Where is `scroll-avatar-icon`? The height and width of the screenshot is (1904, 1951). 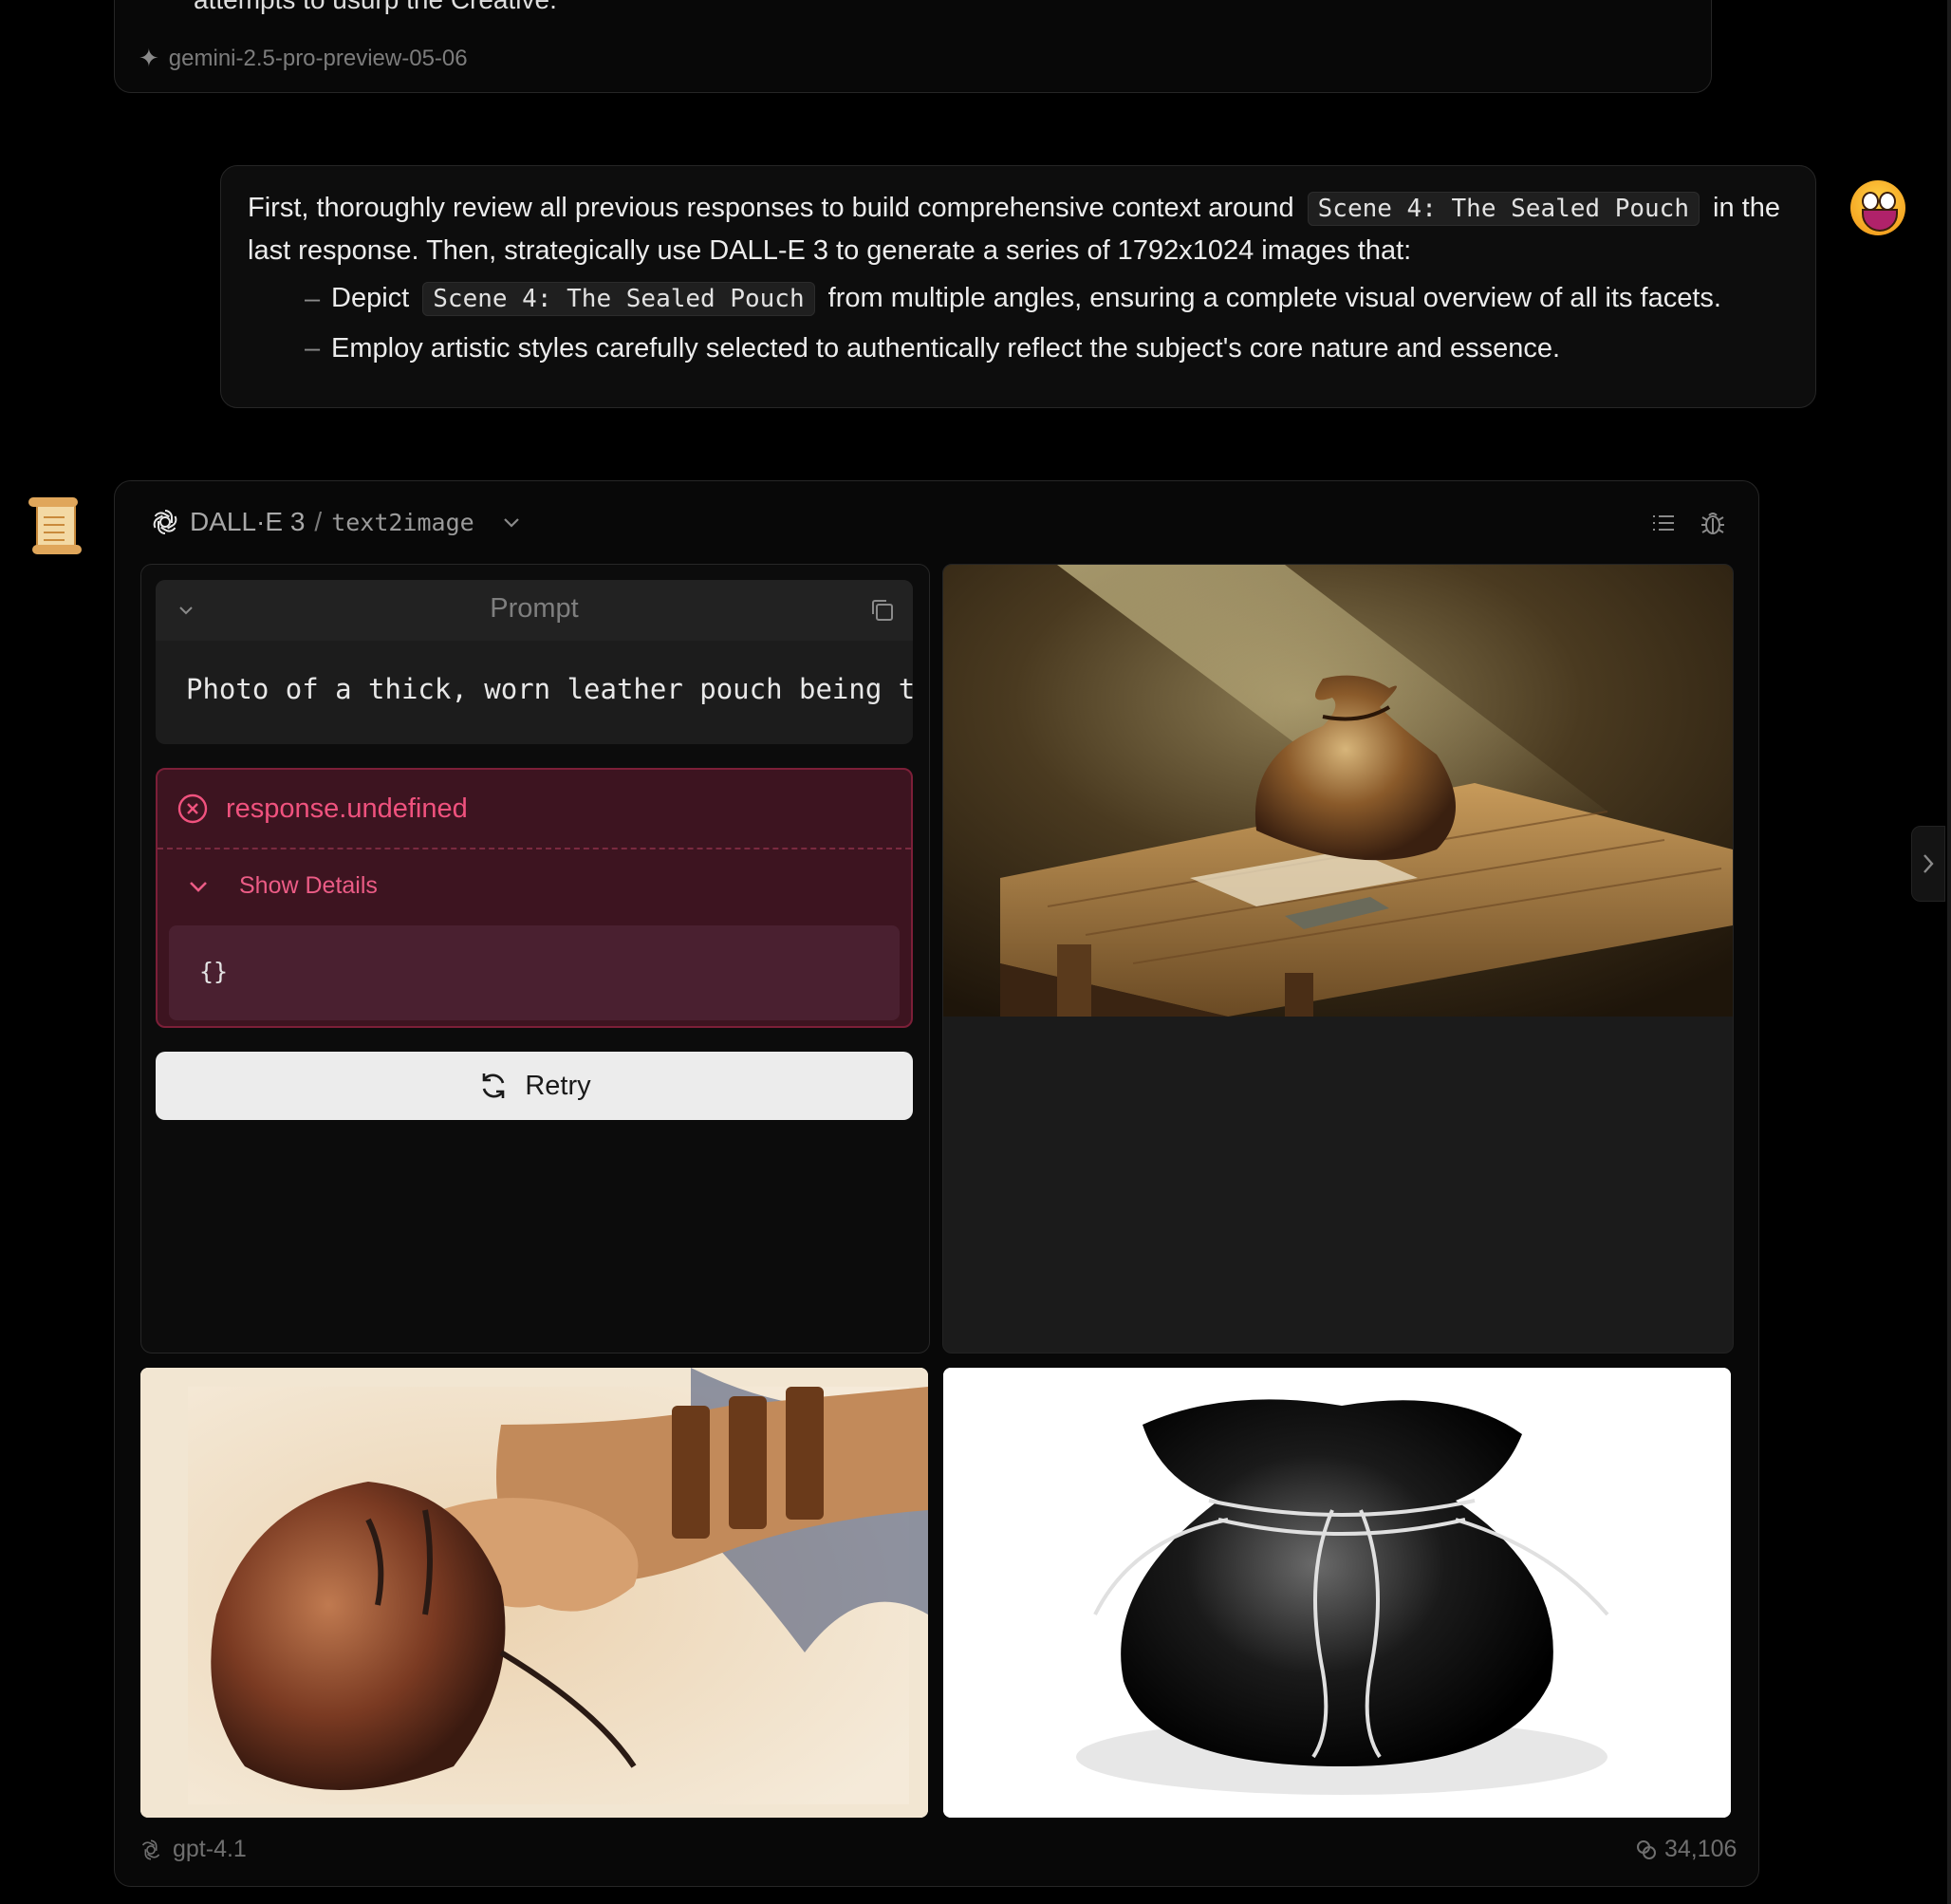 scroll-avatar-icon is located at coordinates (55, 526).